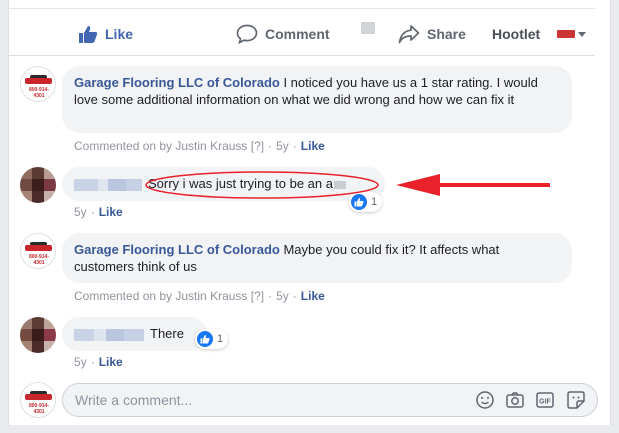 Image resolution: width=619 pixels, height=433 pixels. I want to click on annotation-overlay, so click(347, 185).